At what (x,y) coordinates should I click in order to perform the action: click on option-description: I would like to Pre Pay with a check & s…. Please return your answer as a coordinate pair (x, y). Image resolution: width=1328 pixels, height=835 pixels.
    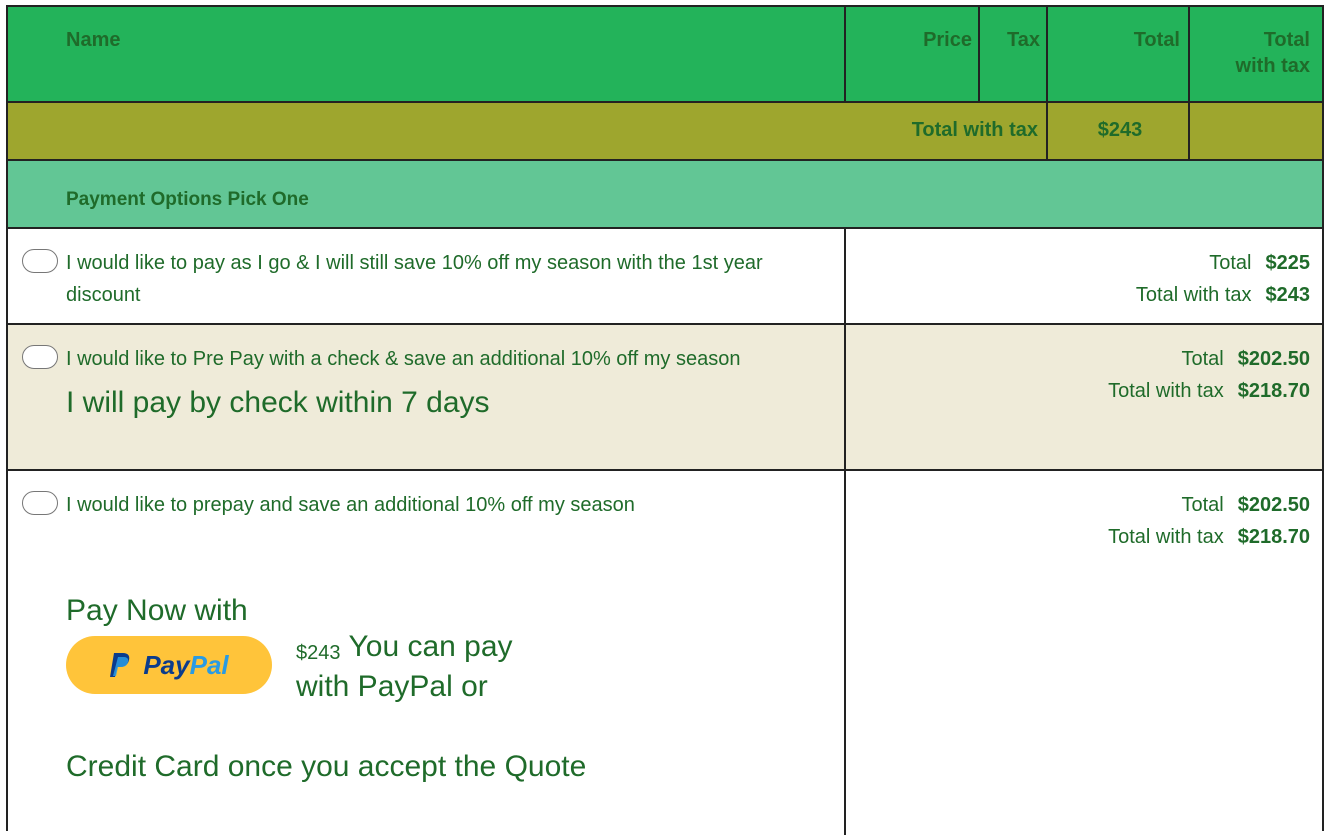
    Looking at the image, I should click on (403, 359).